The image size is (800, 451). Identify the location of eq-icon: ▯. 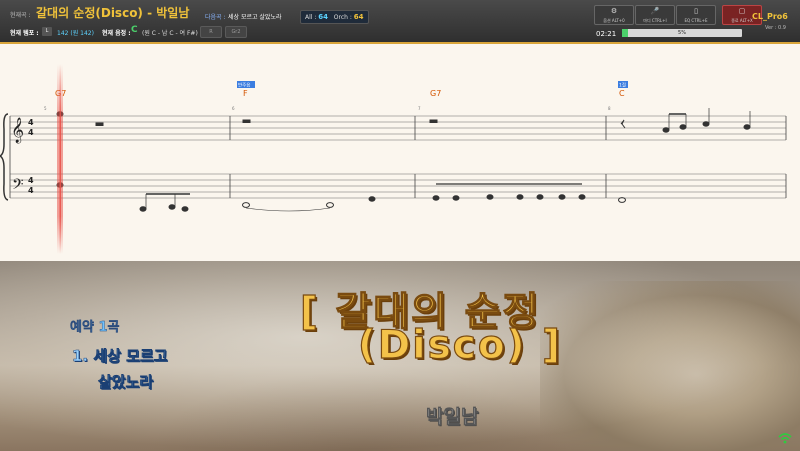
(696, 11).